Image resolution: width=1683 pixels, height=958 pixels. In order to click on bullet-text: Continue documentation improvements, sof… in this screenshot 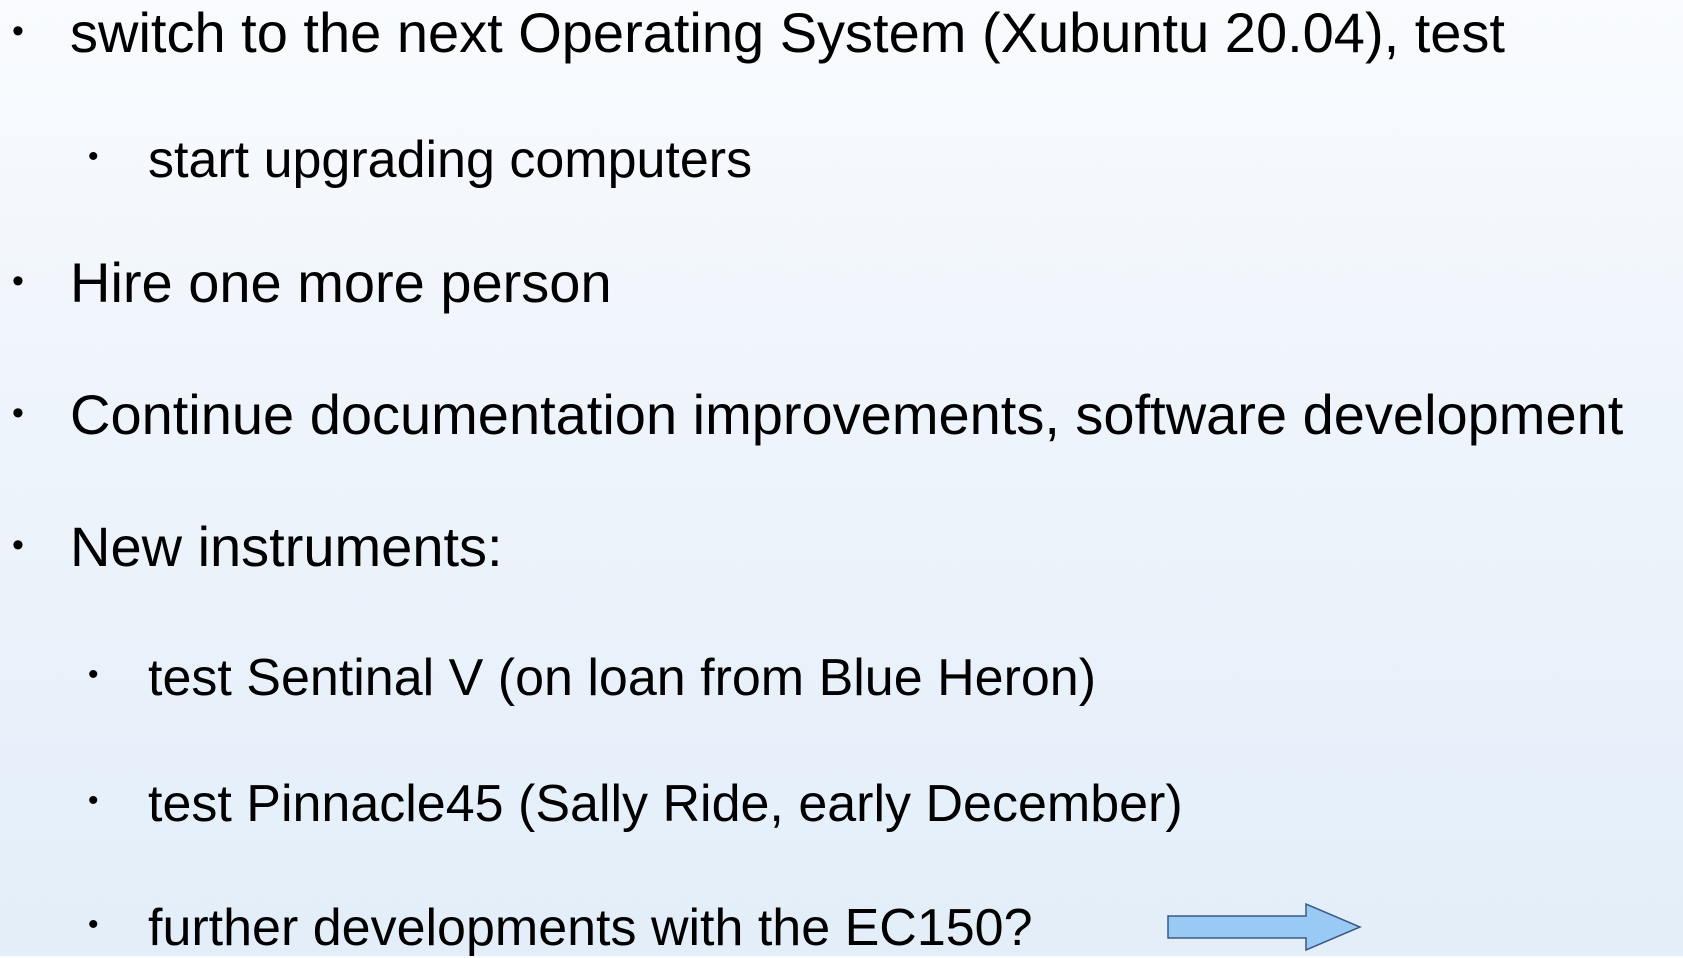, I will do `click(847, 414)`.